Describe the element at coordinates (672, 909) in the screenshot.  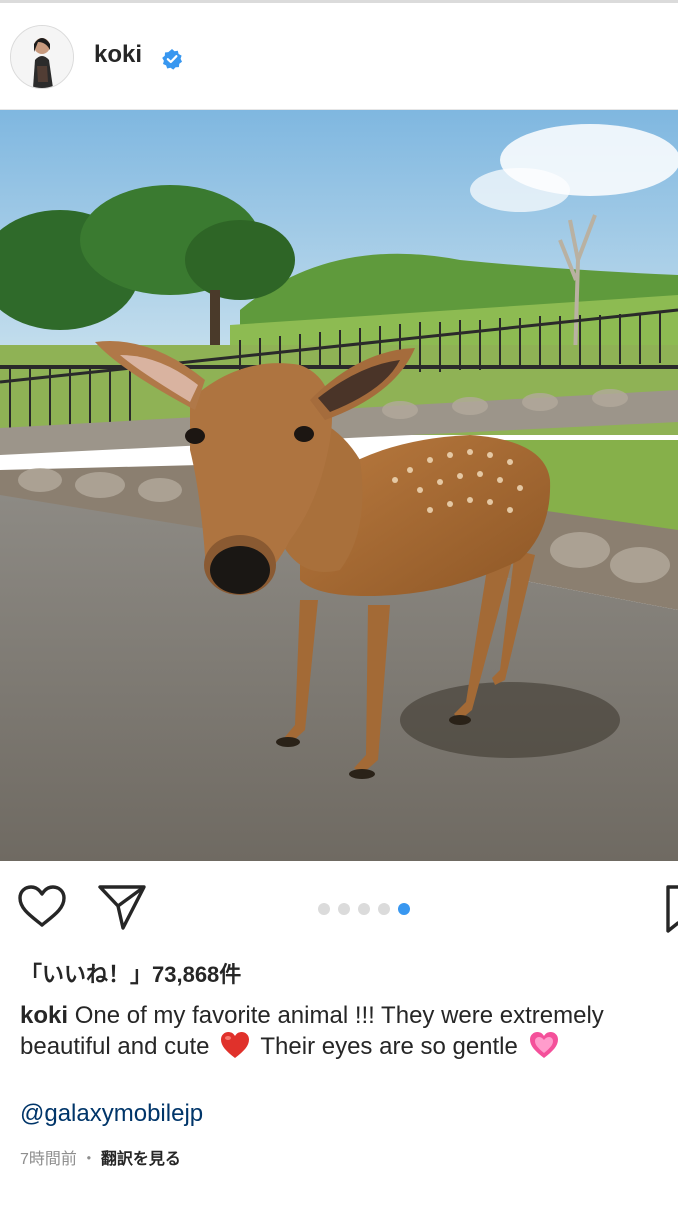
I see `bookmark-icon` at that location.